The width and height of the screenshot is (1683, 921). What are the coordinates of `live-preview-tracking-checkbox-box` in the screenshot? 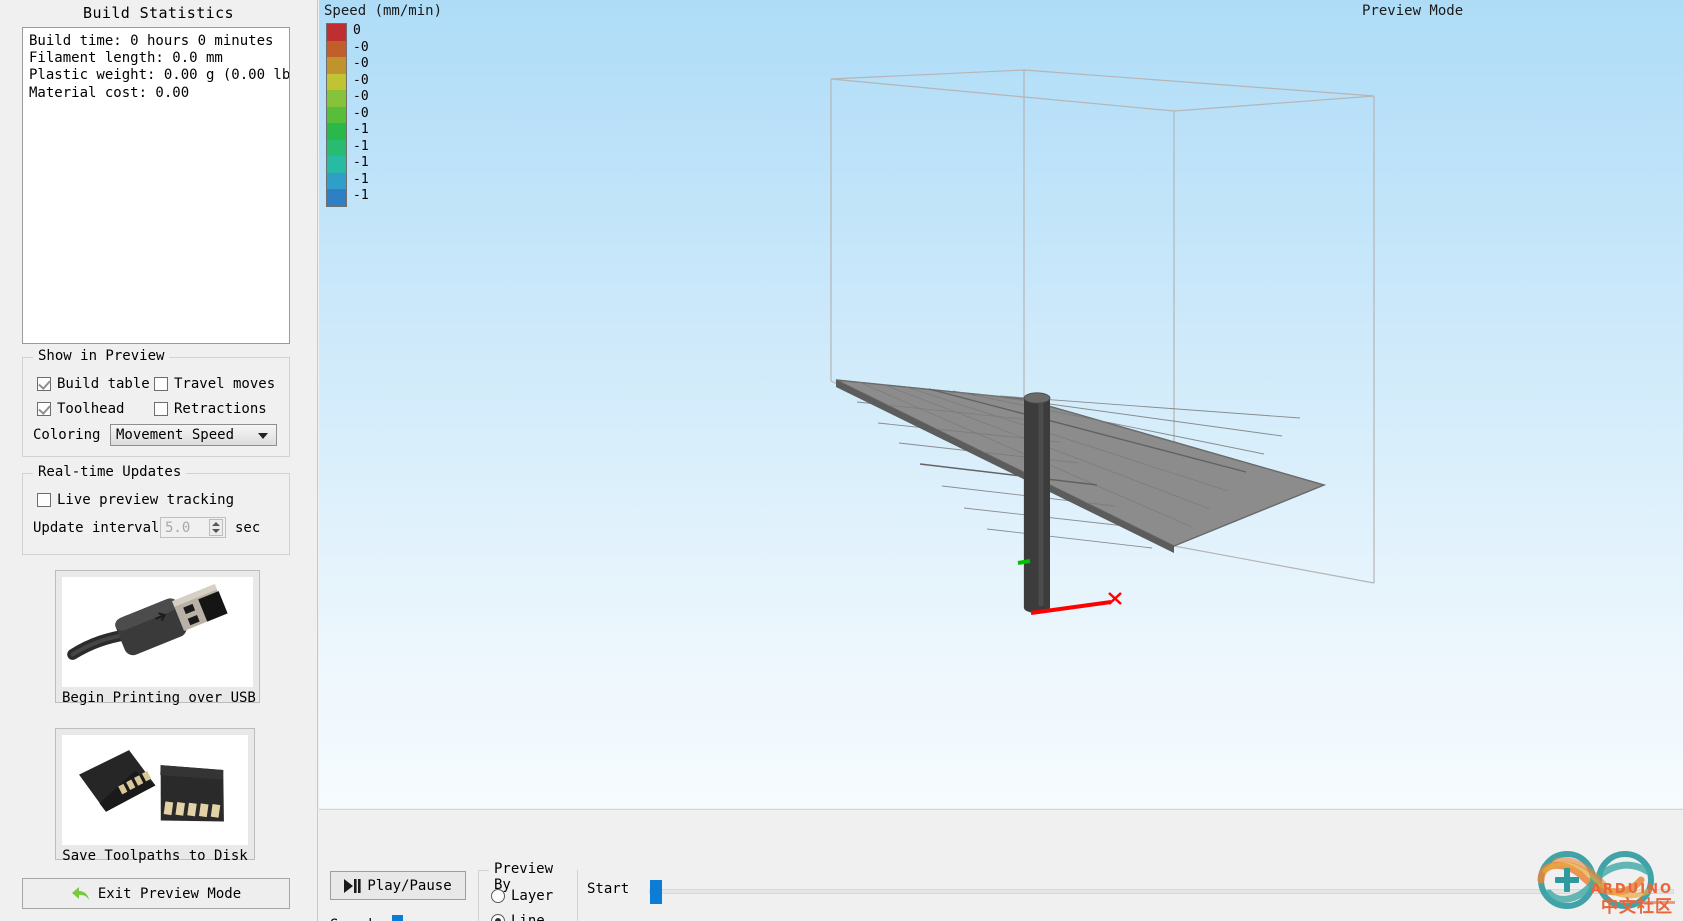 It's located at (44, 500).